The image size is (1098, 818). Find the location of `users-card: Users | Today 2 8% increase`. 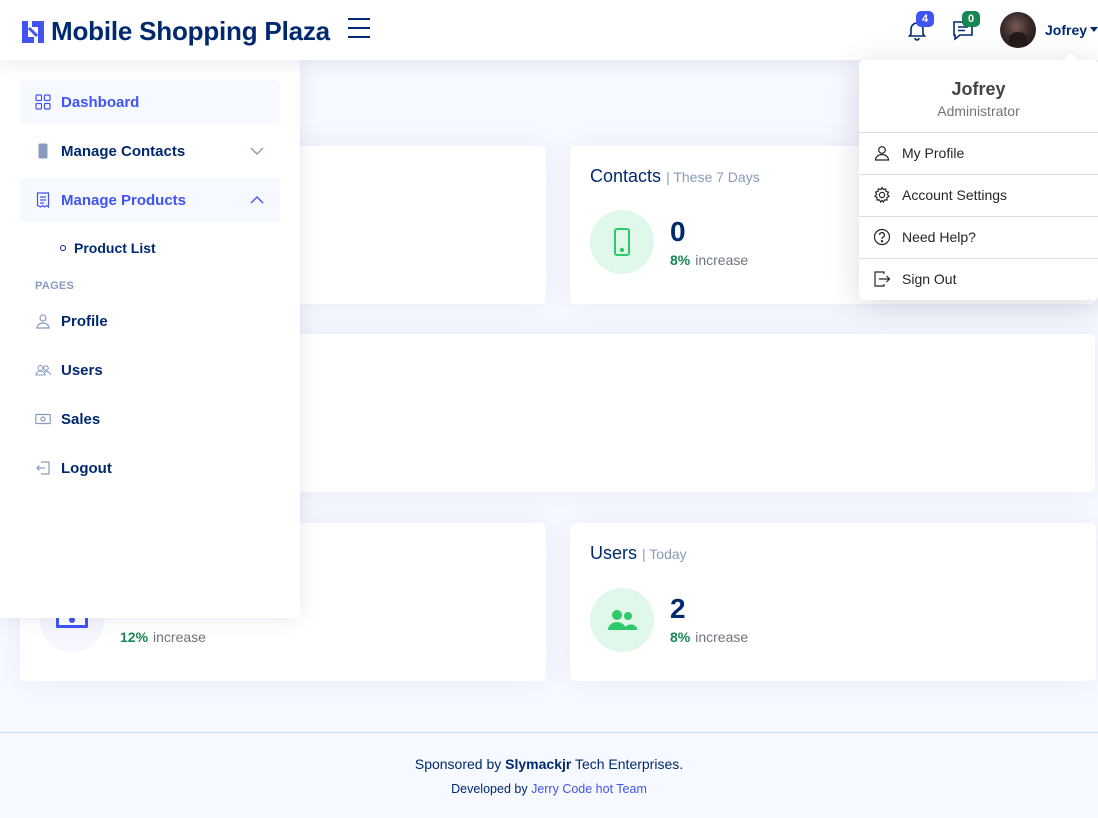

users-card: Users | Today 2 8% increase is located at coordinates (833, 602).